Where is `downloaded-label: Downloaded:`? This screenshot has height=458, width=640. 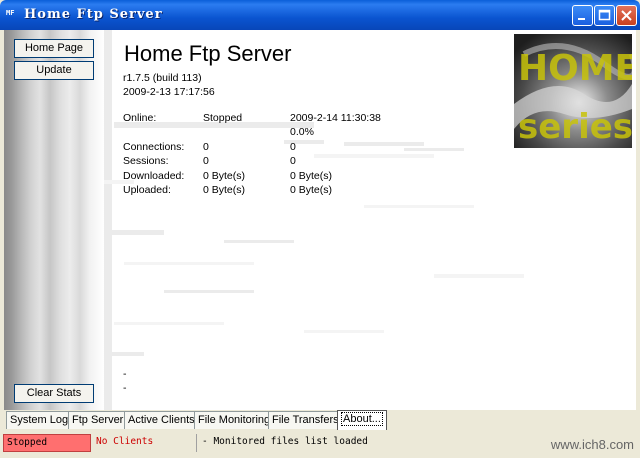
downloaded-label: Downloaded: is located at coordinates (154, 176).